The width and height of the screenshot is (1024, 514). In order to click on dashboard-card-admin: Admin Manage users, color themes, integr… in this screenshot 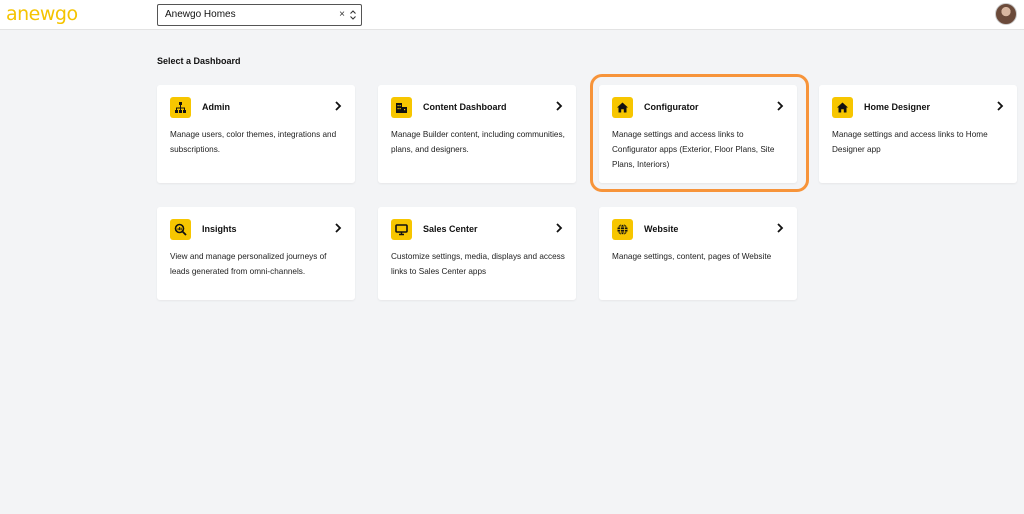, I will do `click(256, 134)`.